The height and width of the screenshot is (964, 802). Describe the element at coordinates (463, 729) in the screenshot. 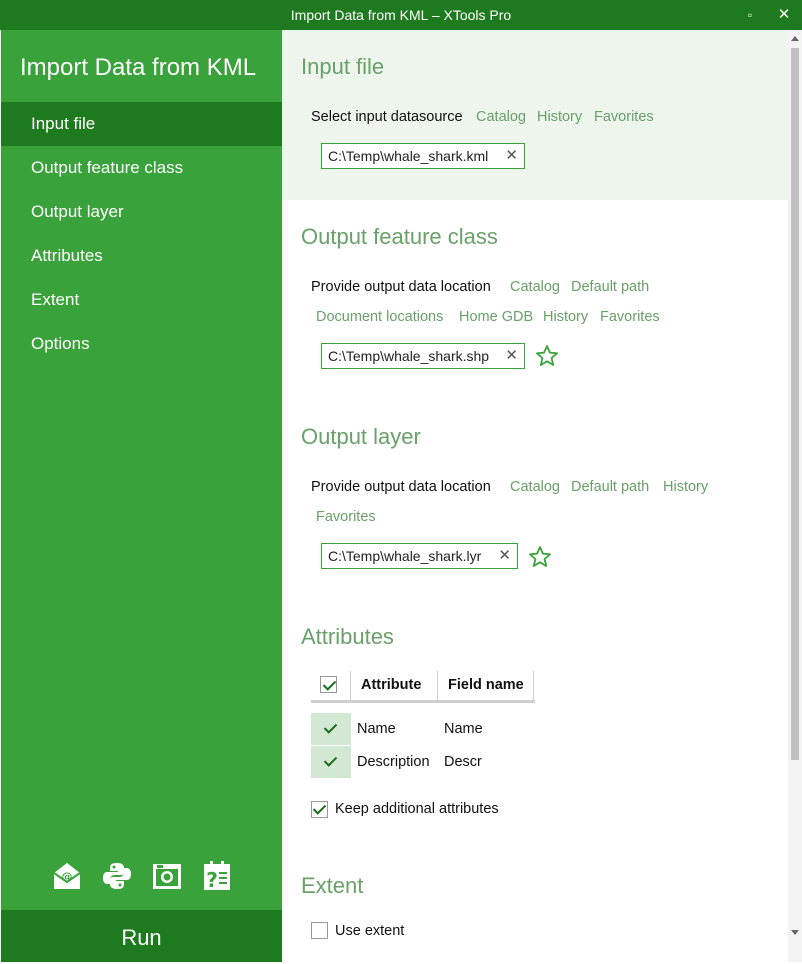

I see `table-row-field-name: Name` at that location.